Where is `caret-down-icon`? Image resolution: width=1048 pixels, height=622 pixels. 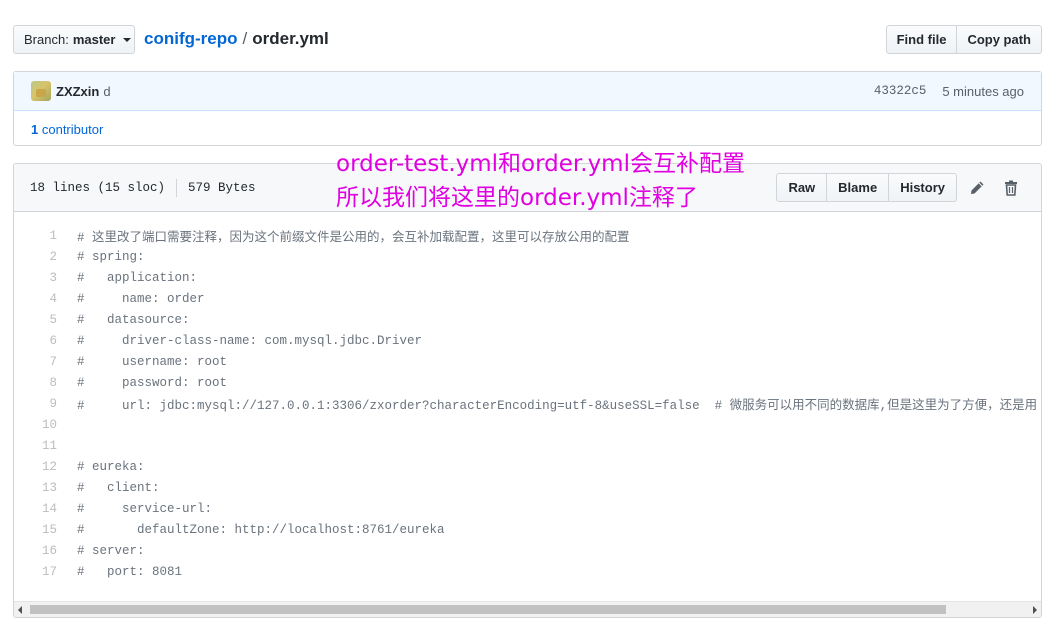 caret-down-icon is located at coordinates (127, 39).